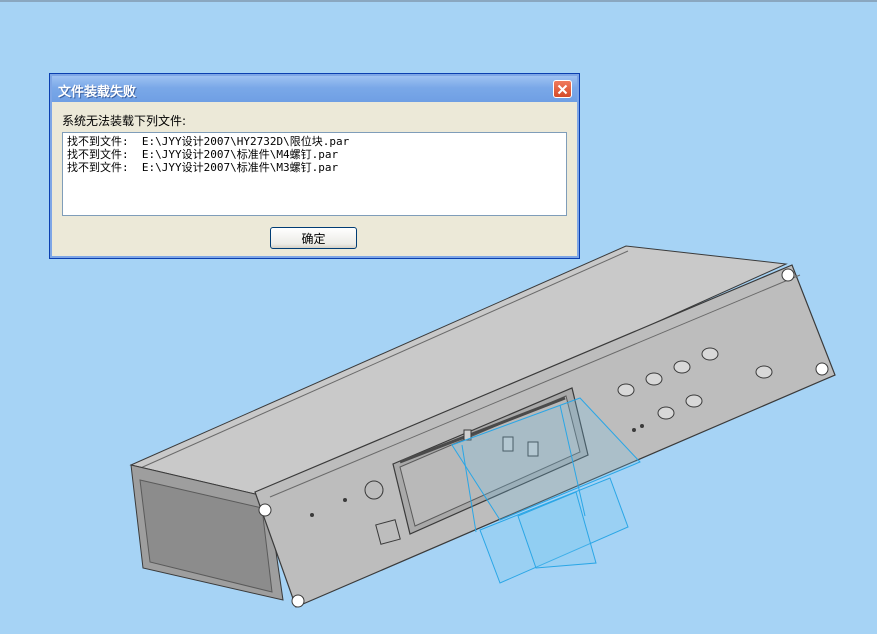  What do you see at coordinates (314, 89) in the screenshot?
I see `dialog-titlebar: 文件装载失败` at bounding box center [314, 89].